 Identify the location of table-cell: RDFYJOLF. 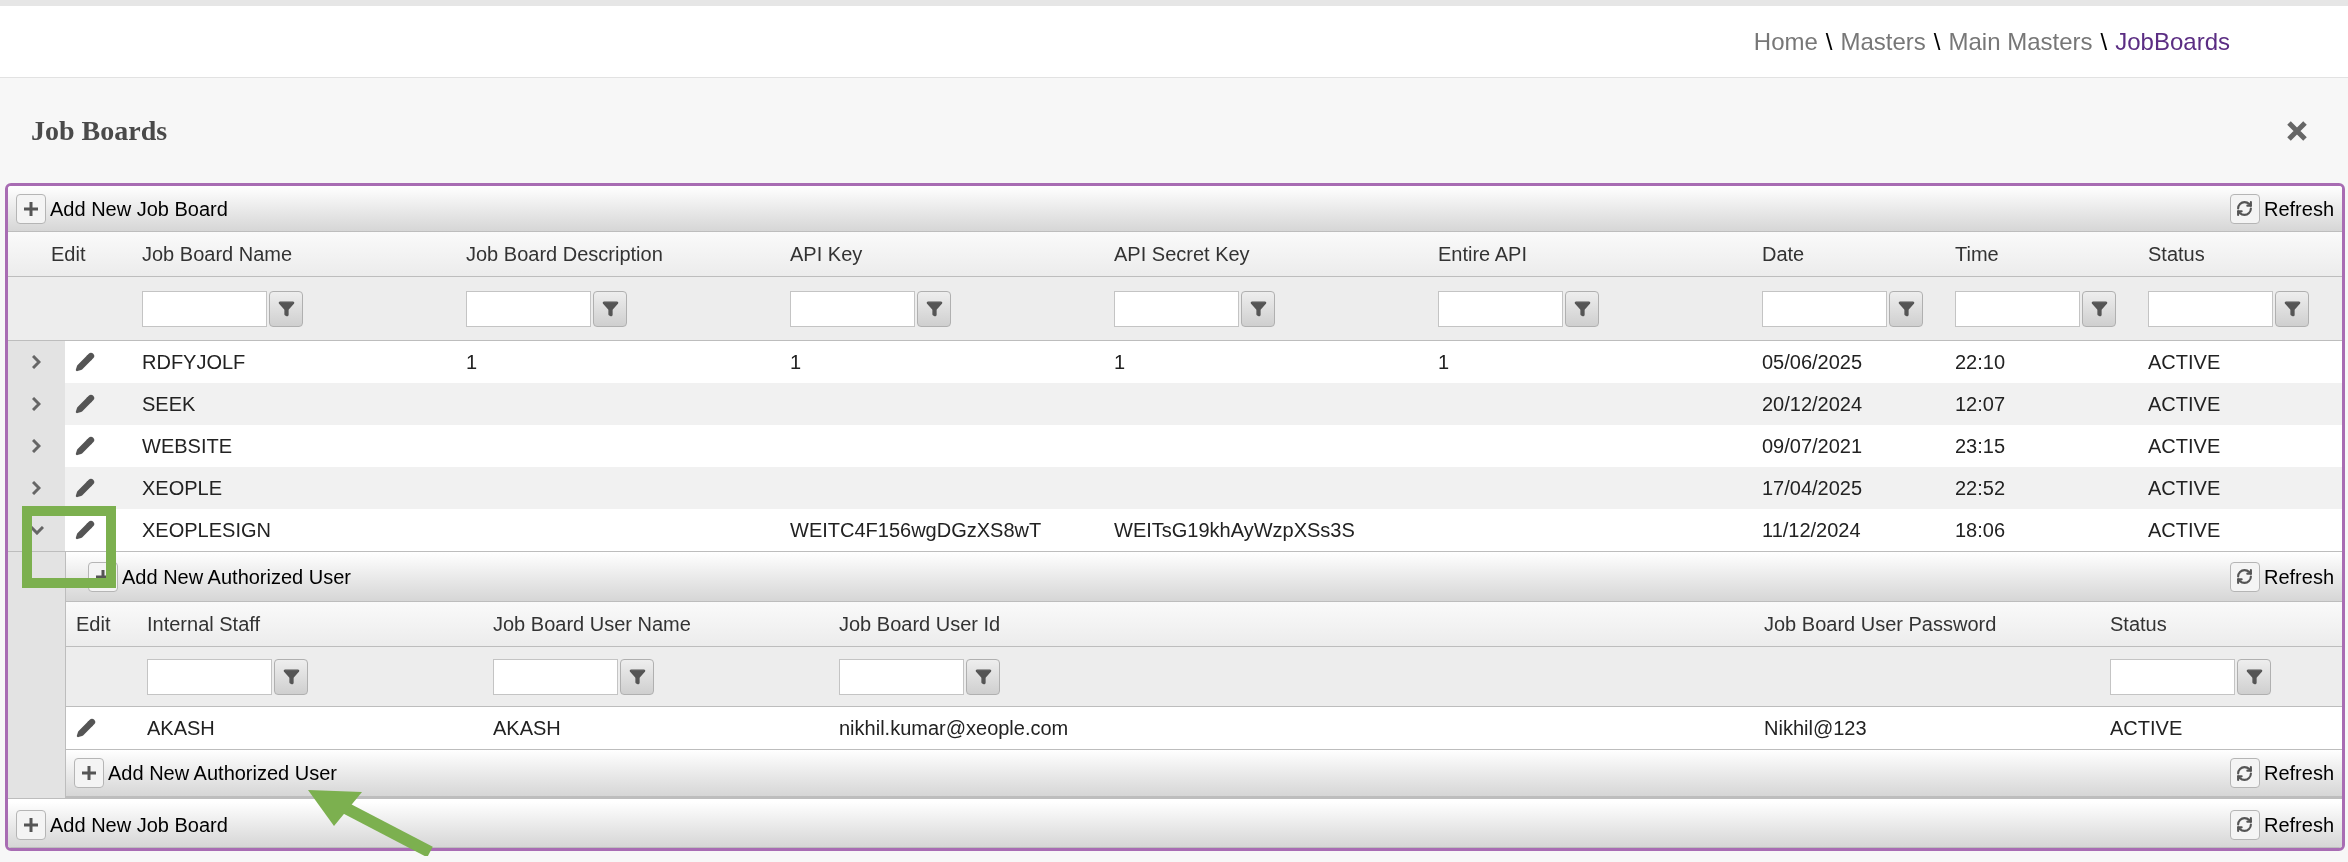
(194, 362).